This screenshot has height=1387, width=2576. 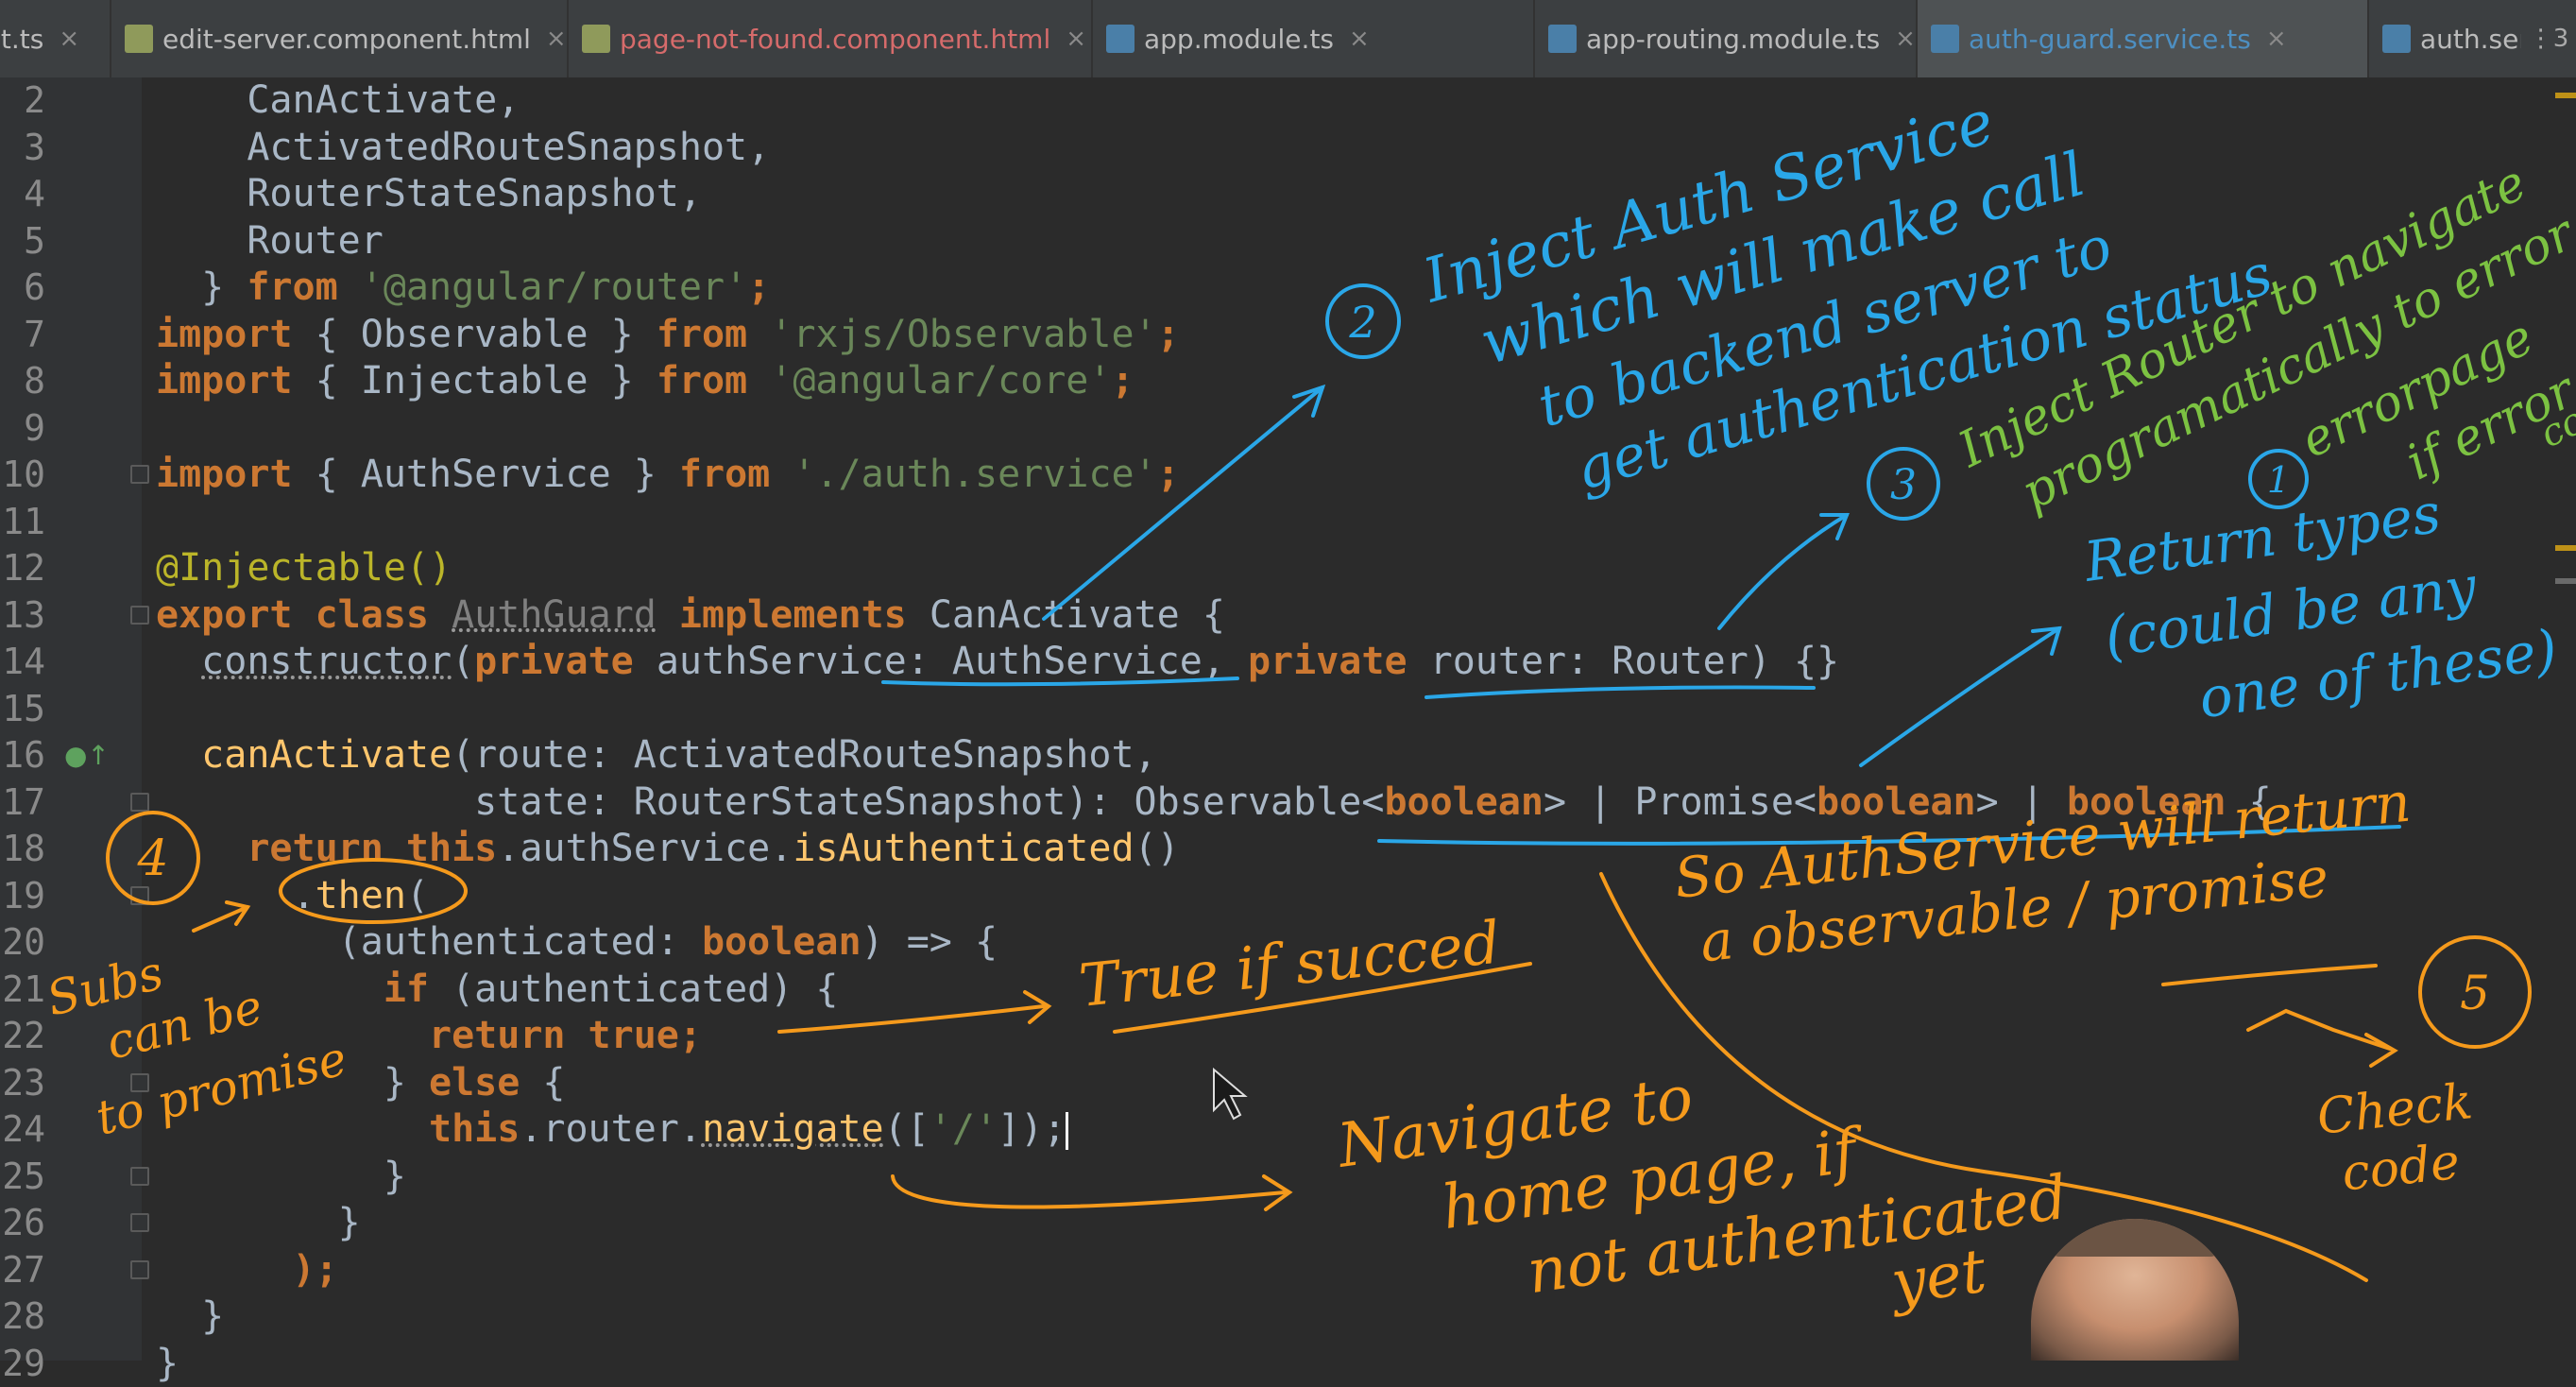 I want to click on code-token: state: RouterStateSnapshot): Observable<, so click(x=770, y=802).